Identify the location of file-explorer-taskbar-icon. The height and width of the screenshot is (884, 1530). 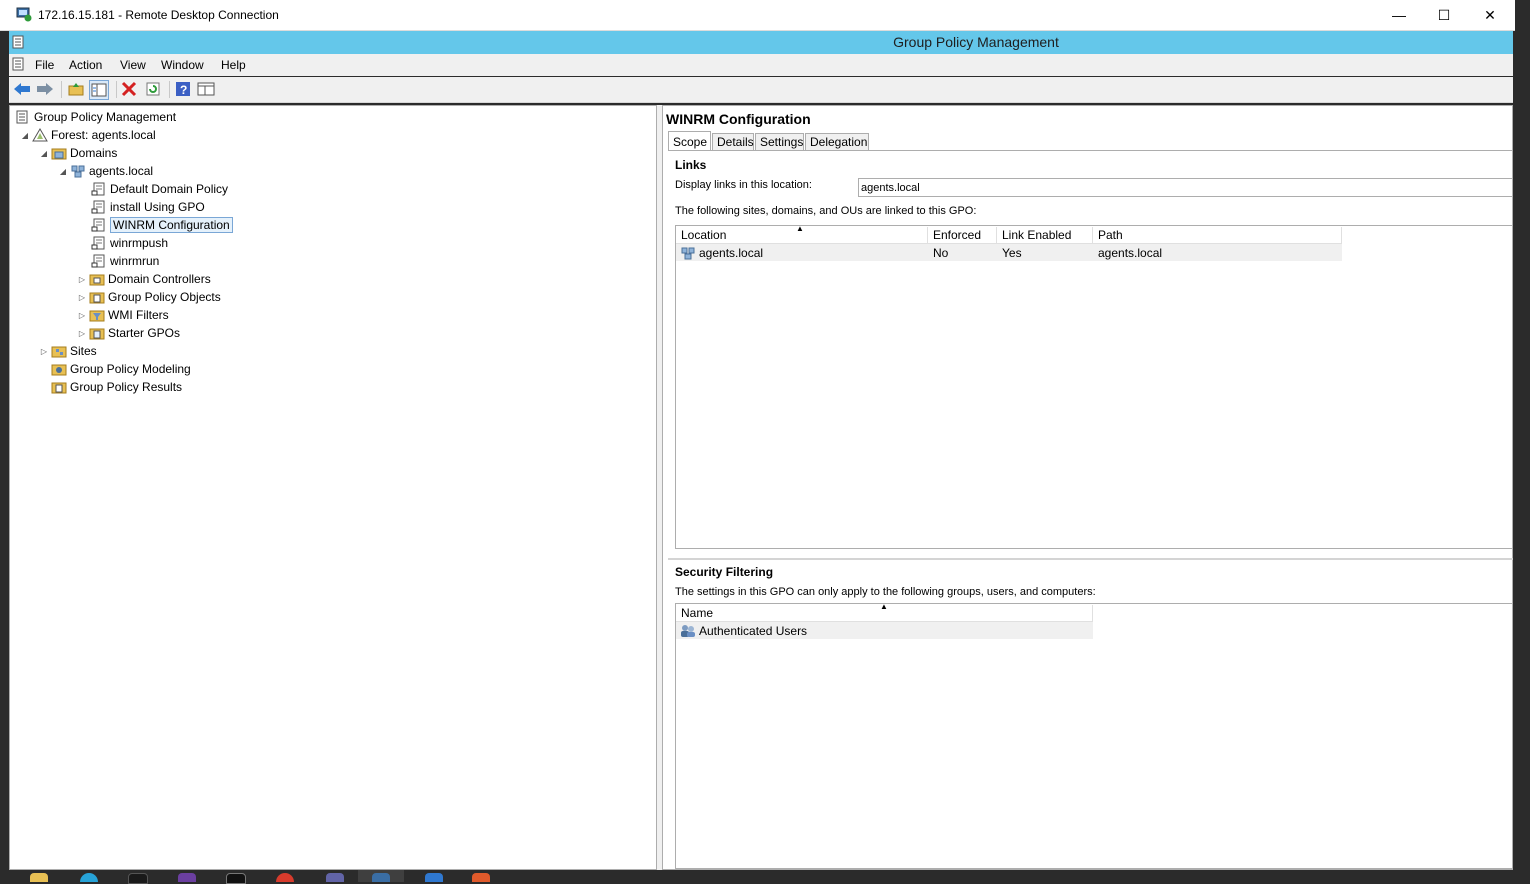
(39, 877).